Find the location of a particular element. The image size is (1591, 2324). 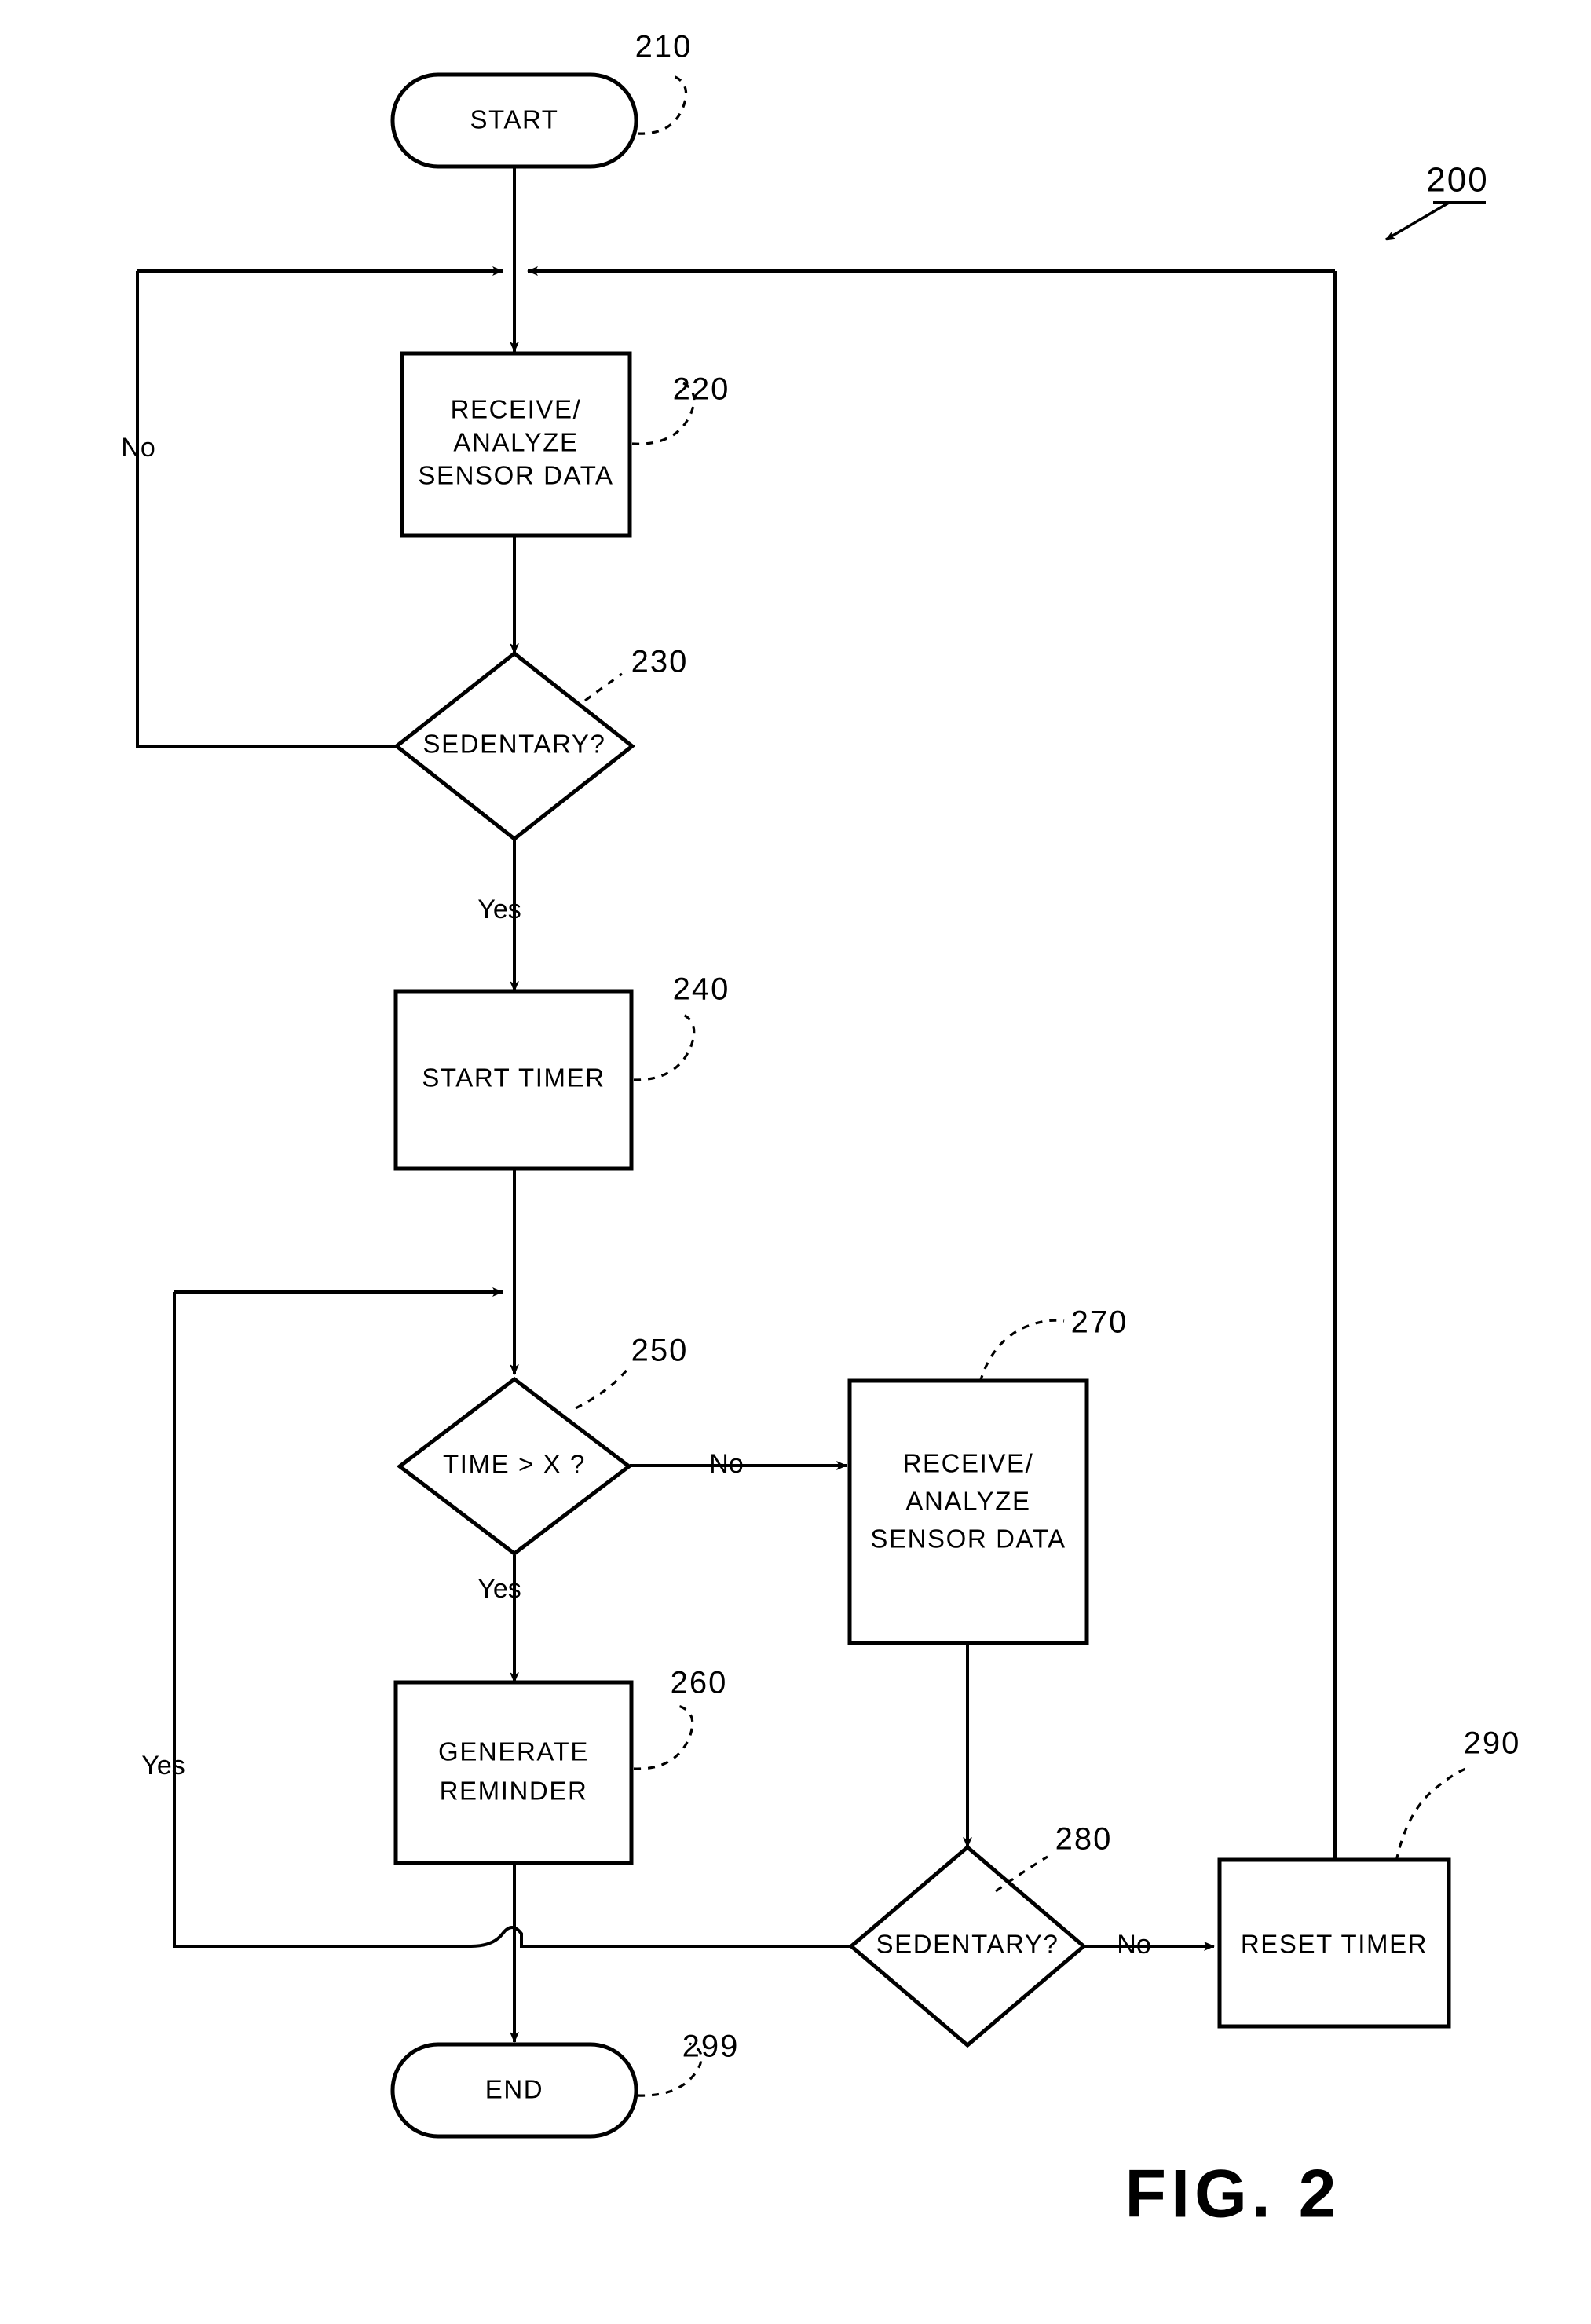

node-end-label: END is located at coordinates (514, 2089).